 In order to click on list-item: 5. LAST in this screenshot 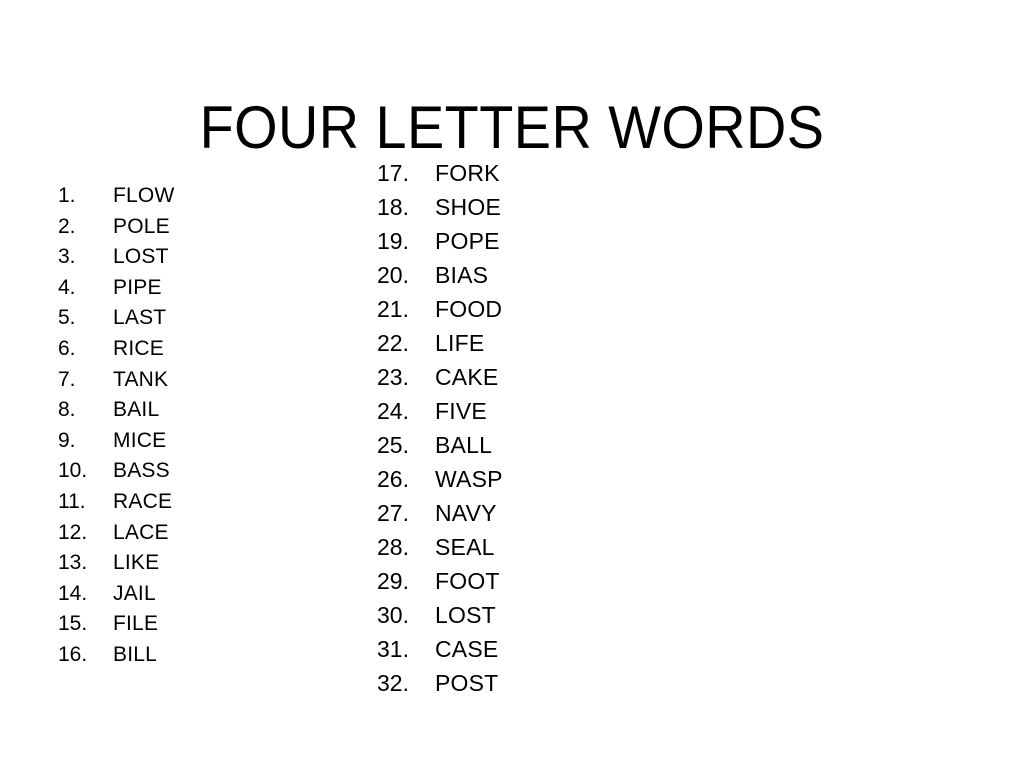, I will do `click(116, 318)`.